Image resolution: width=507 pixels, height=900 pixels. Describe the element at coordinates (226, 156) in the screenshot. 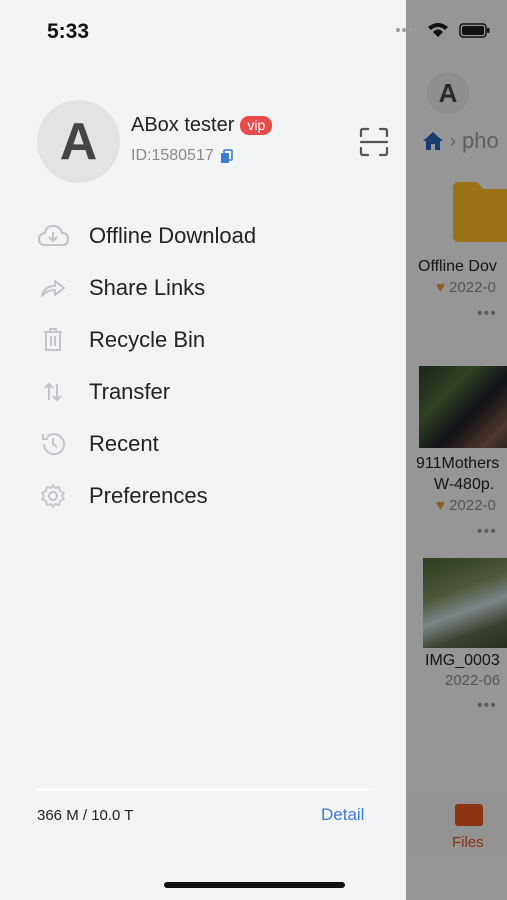

I see `copy-icon` at that location.